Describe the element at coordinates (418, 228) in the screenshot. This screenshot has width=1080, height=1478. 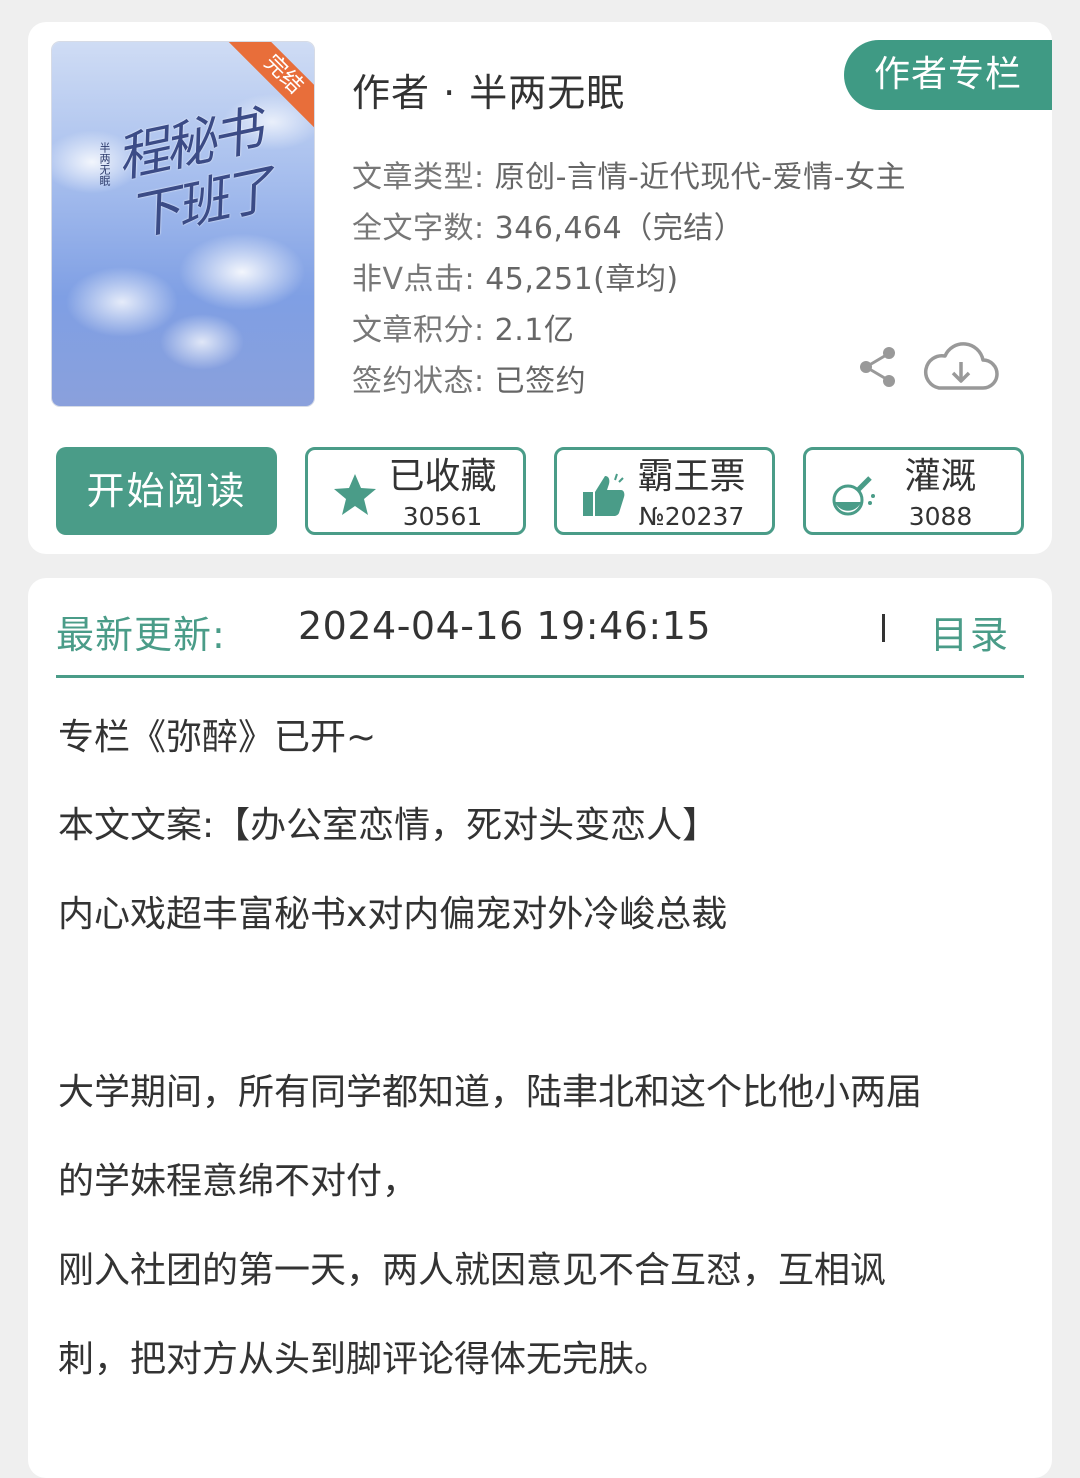
I see `meta-key: 全文字数:` at that location.